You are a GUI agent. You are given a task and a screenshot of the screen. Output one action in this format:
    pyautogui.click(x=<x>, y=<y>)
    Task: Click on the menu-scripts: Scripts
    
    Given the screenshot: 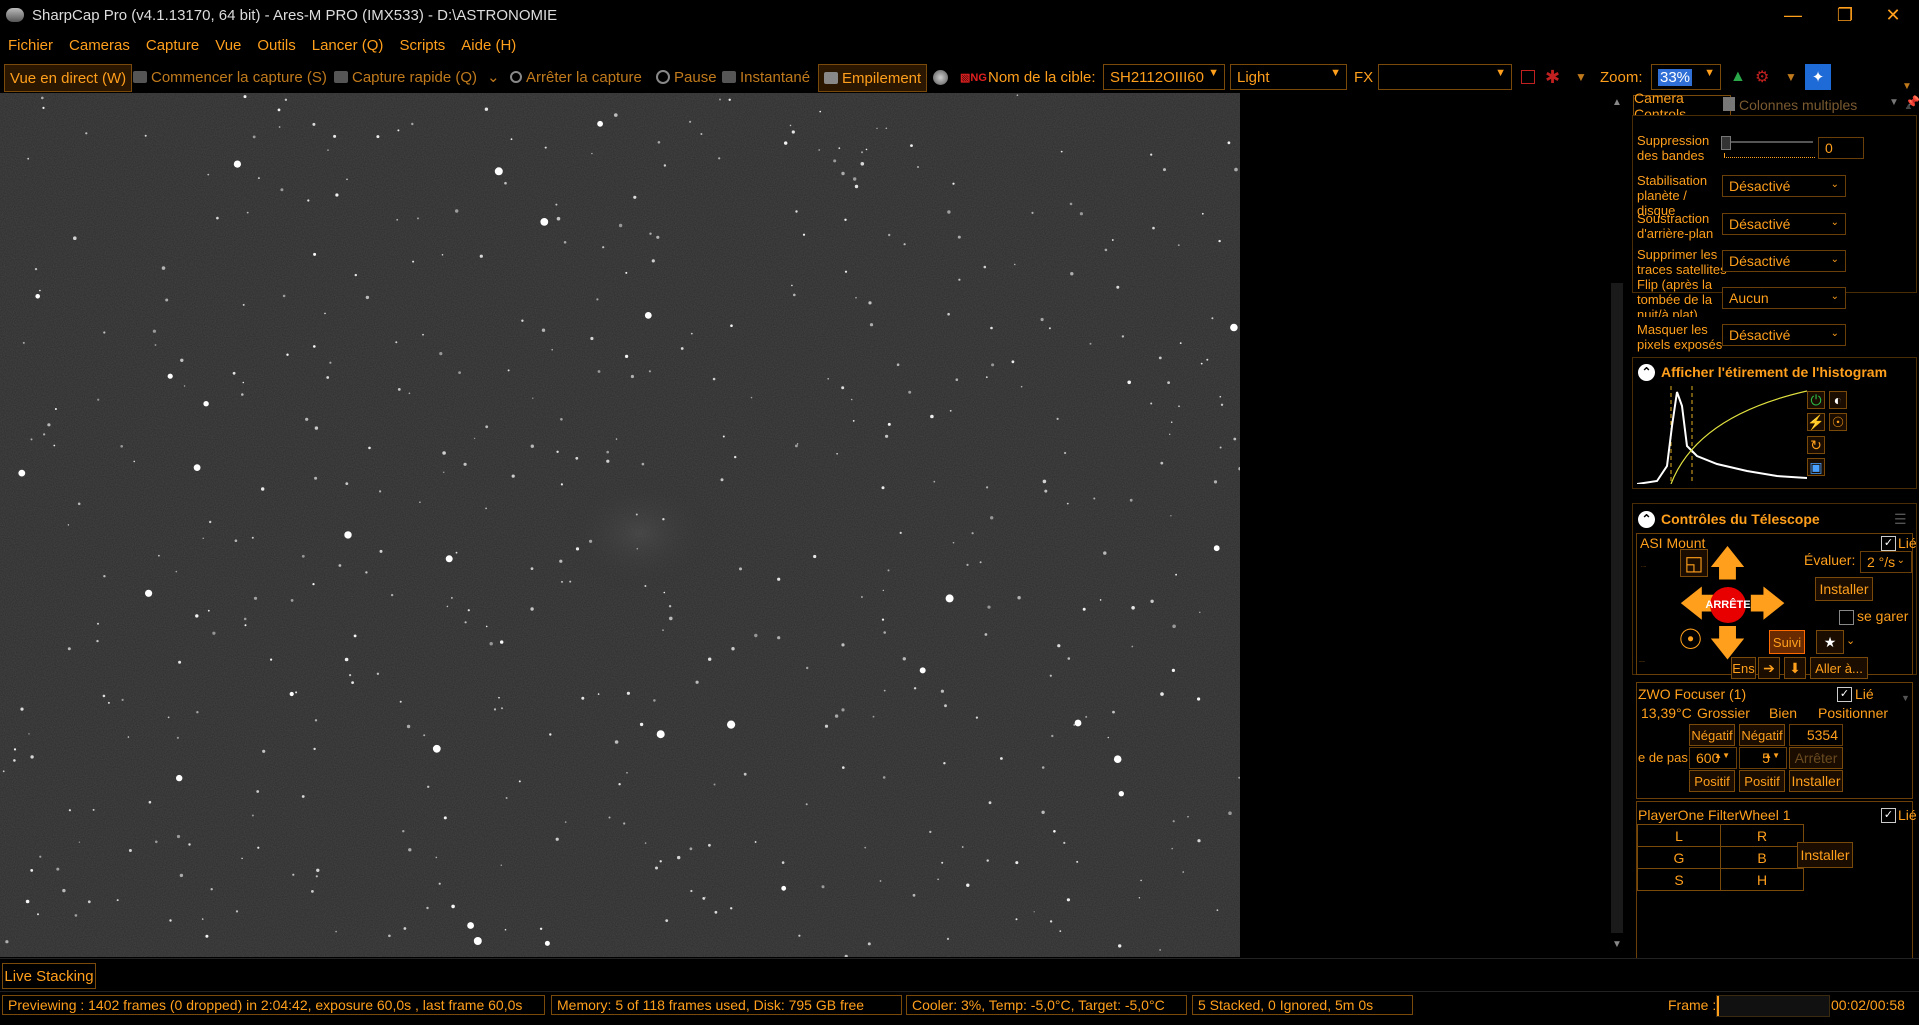 What is the action you would take?
    pyautogui.click(x=422, y=45)
    